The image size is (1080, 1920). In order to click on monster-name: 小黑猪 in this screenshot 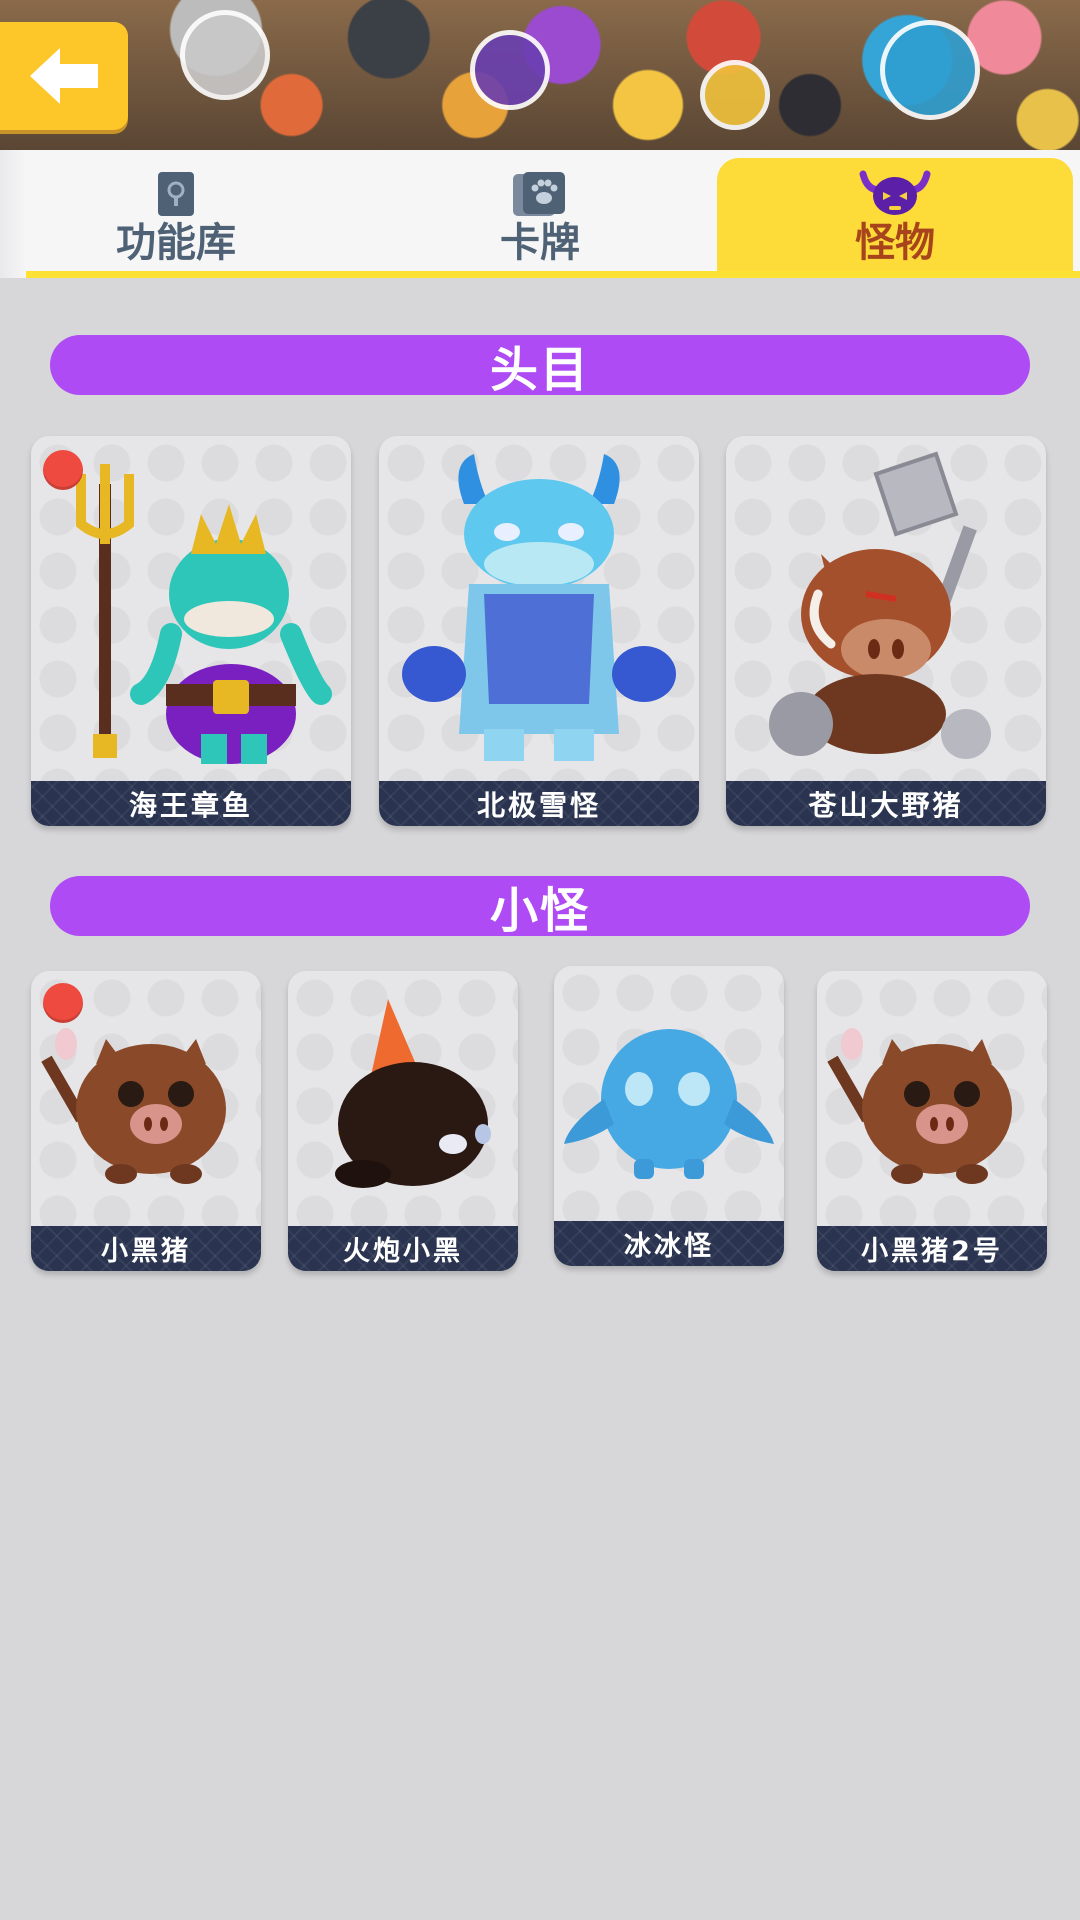, I will do `click(146, 1251)`.